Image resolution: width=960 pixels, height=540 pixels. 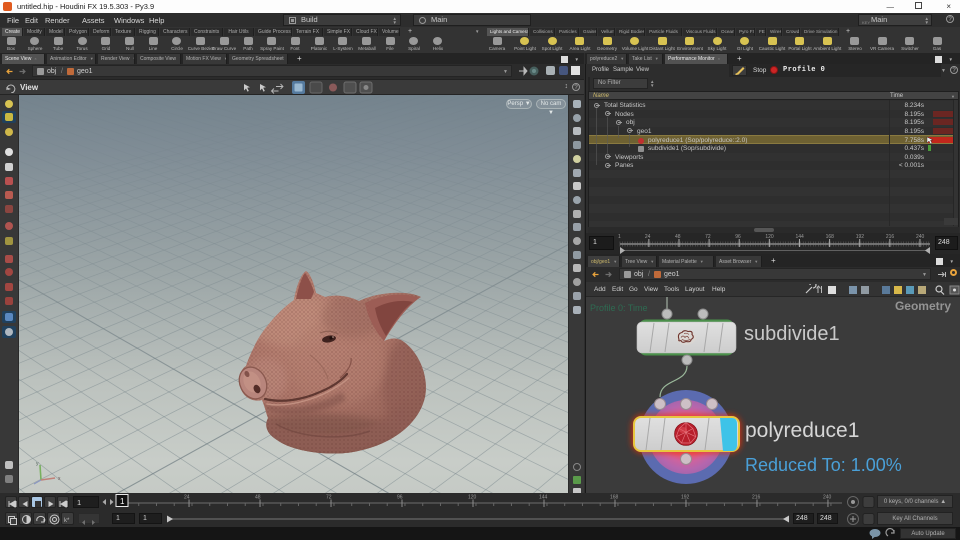 I want to click on svg-text: k*, so click(x=67, y=521).